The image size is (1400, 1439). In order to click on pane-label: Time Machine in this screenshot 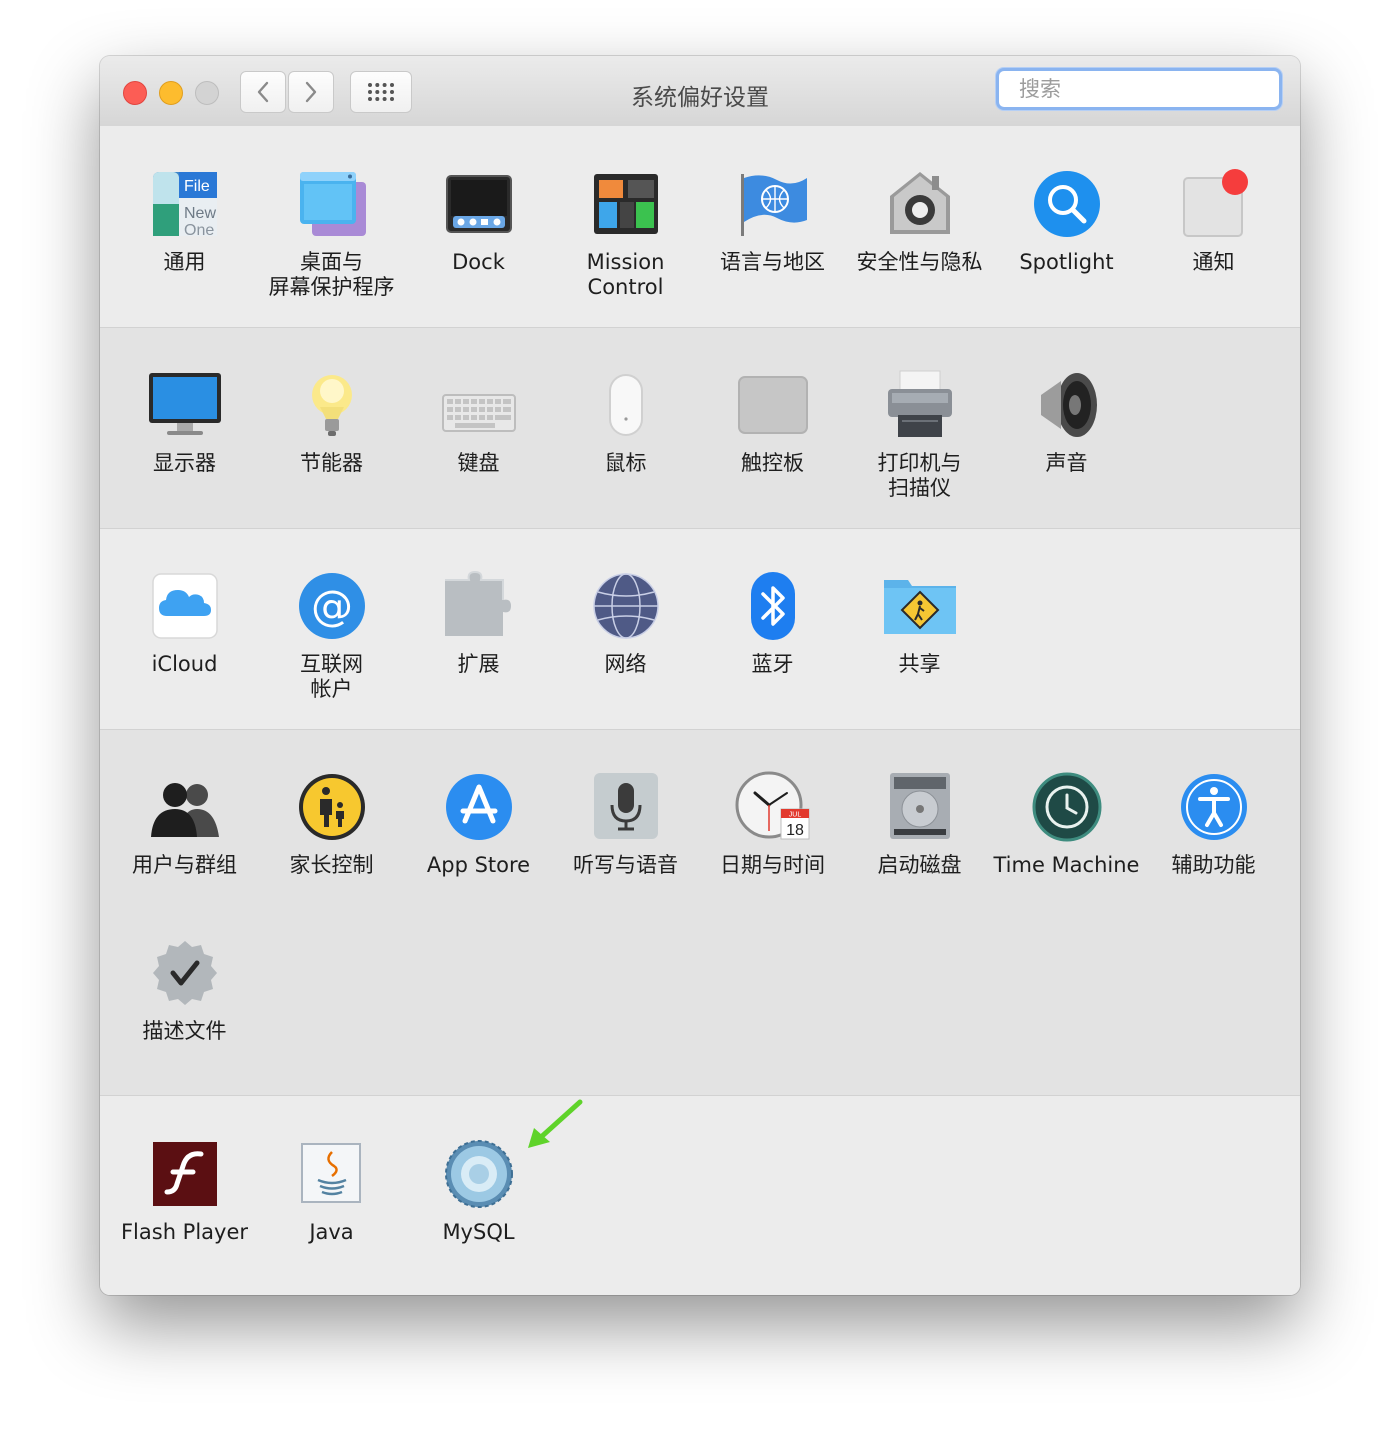, I will do `click(1066, 865)`.